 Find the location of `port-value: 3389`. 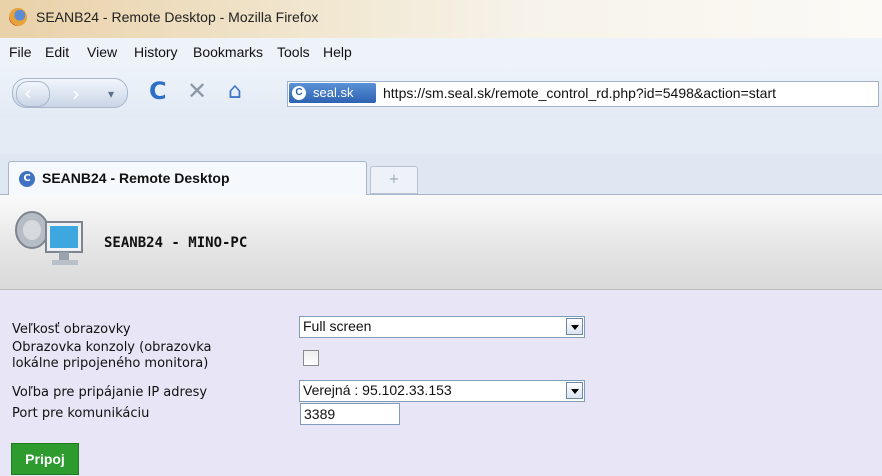

port-value: 3389 is located at coordinates (320, 414).